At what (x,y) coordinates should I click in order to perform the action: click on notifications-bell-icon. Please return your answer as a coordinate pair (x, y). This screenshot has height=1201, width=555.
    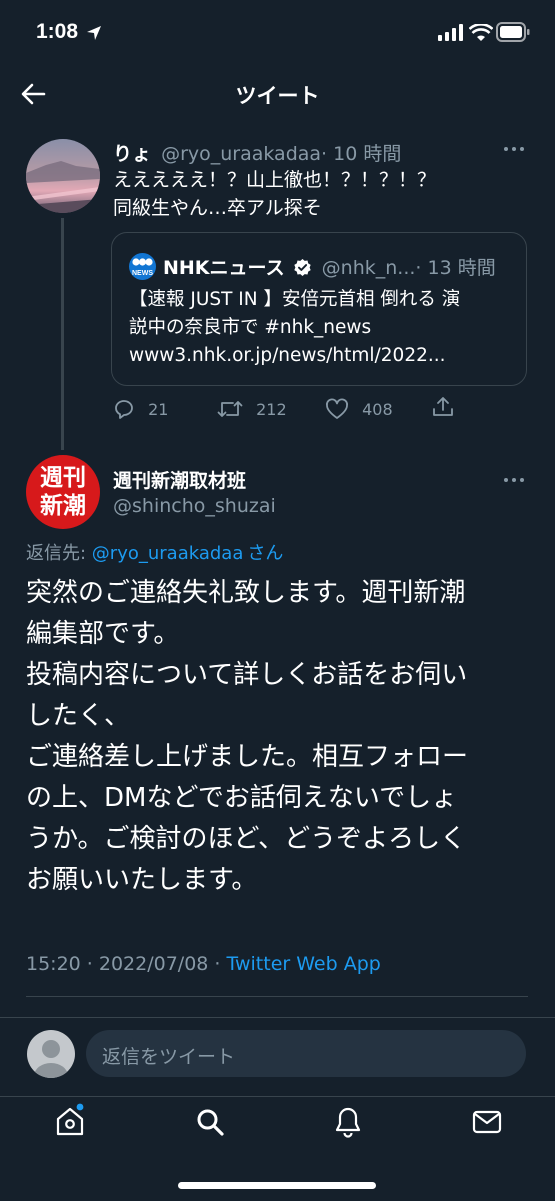
    Looking at the image, I should click on (348, 1122).